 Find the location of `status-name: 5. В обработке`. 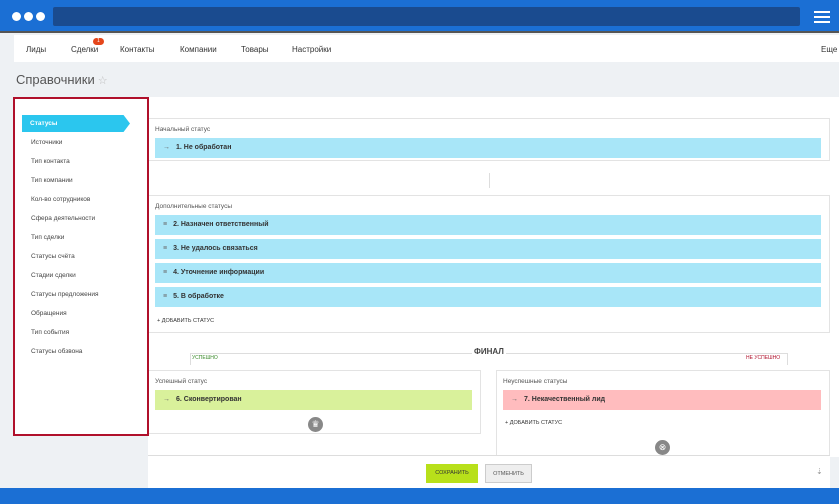

status-name: 5. В обработке is located at coordinates (198, 296).